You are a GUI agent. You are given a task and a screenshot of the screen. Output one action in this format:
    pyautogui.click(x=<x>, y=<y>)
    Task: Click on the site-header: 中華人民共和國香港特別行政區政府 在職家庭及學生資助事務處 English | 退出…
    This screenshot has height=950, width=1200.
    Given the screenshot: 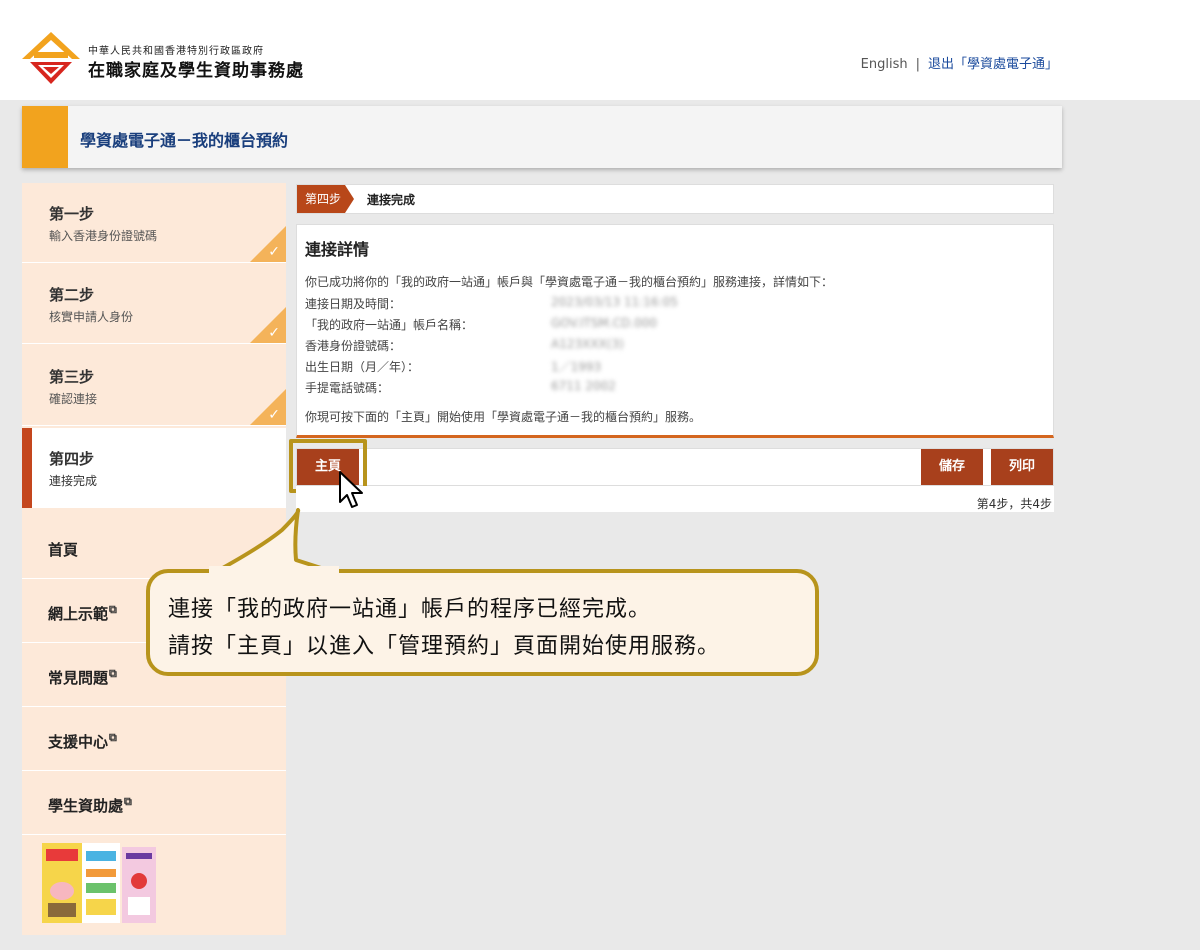 What is the action you would take?
    pyautogui.click(x=600, y=50)
    